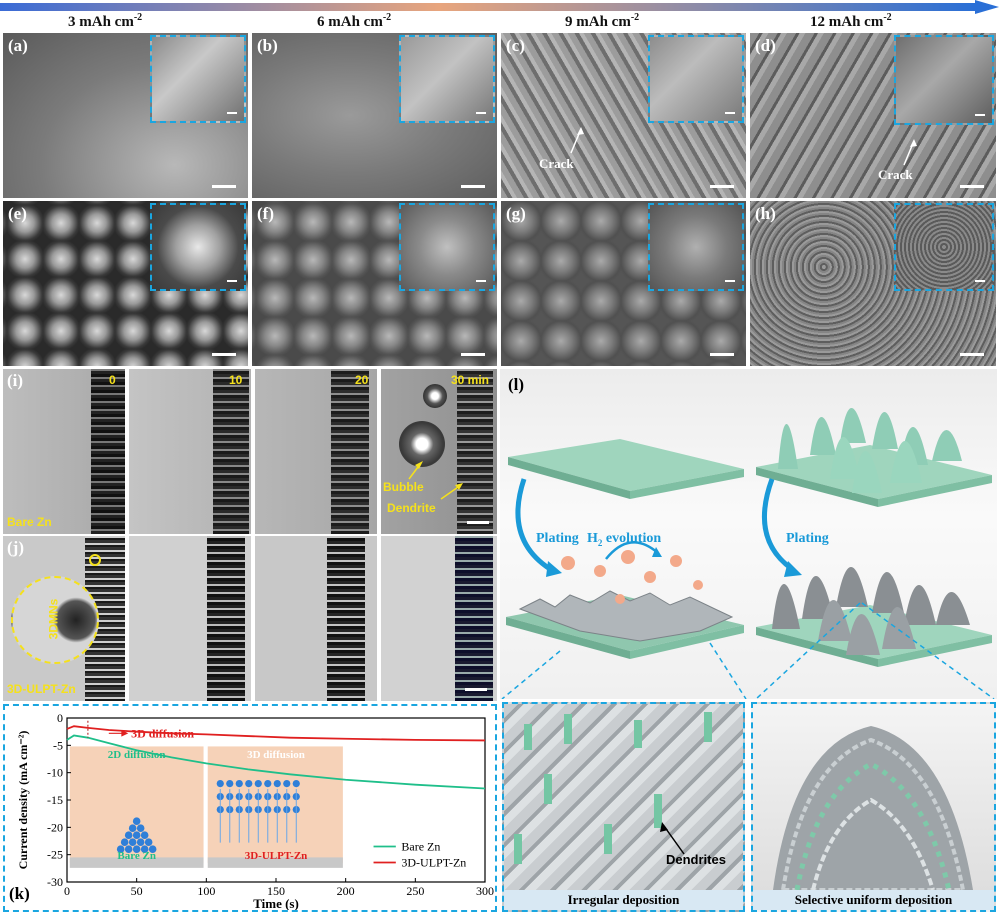 This screenshot has width=999, height=916. Describe the element at coordinates (64, 618) in the screenshot. I see `optical-j-0: 3DMNs (j) 3D-ULPT-Zn` at that location.